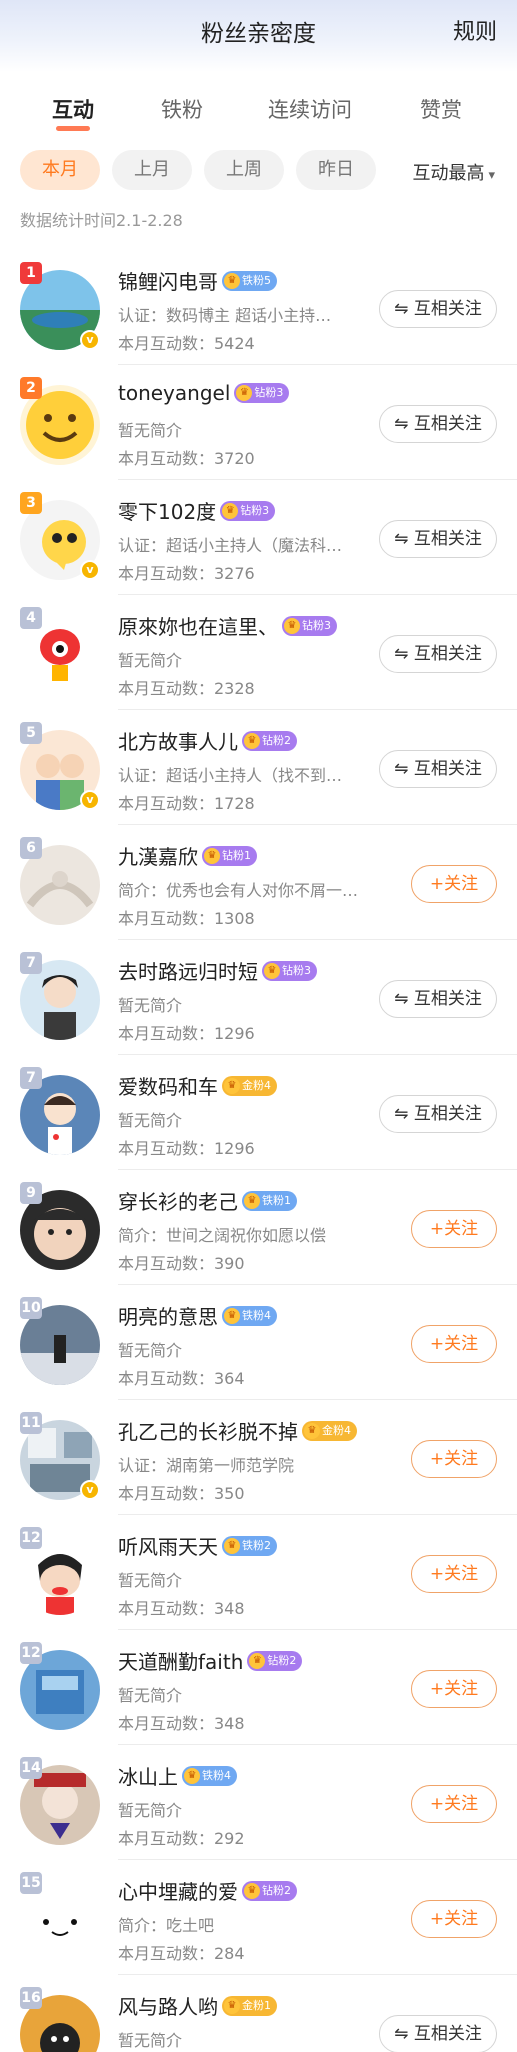 The width and height of the screenshot is (517, 2052). I want to click on fan-name-line: 明亮的意思 ♛ 铁粉4, so click(197, 1316).